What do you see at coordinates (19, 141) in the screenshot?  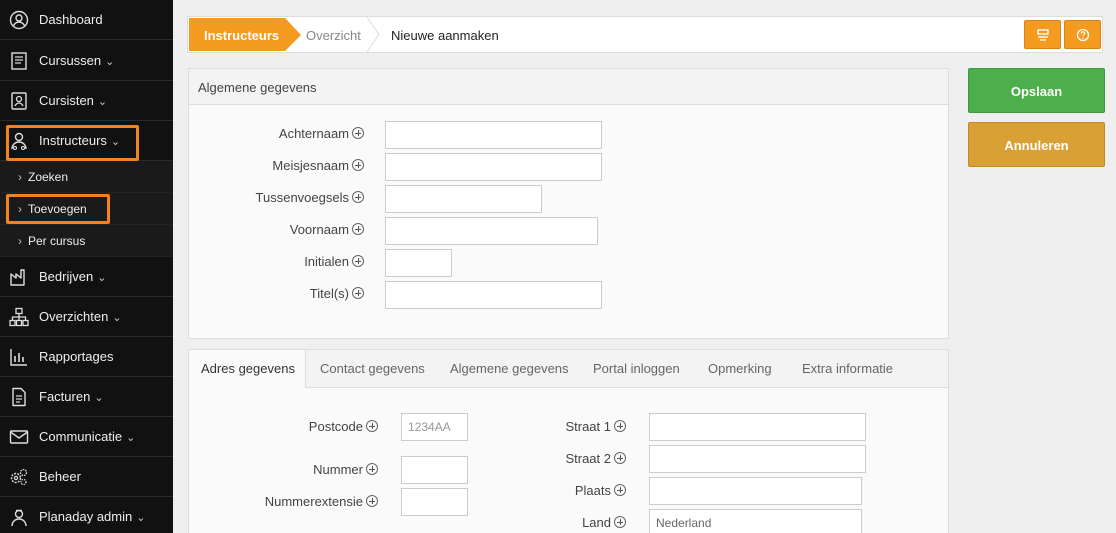 I see `instructor-icon` at bounding box center [19, 141].